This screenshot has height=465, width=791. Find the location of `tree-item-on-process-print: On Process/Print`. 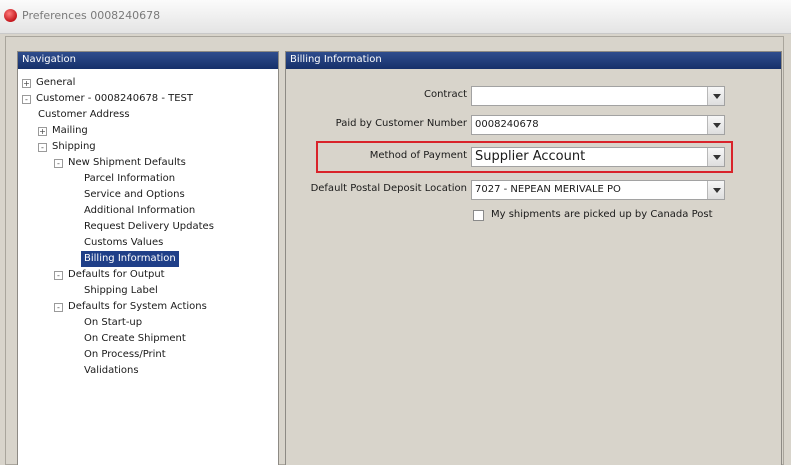

tree-item-on-process-print: On Process/Print is located at coordinates (125, 355).